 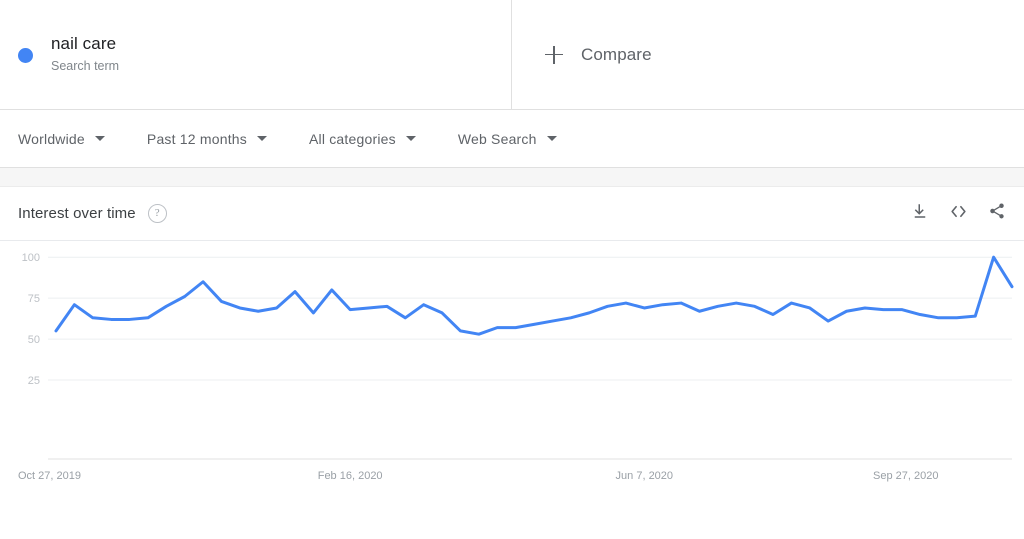 I want to click on x-axis-tick-label: Jun 7, 2020, so click(x=645, y=476).